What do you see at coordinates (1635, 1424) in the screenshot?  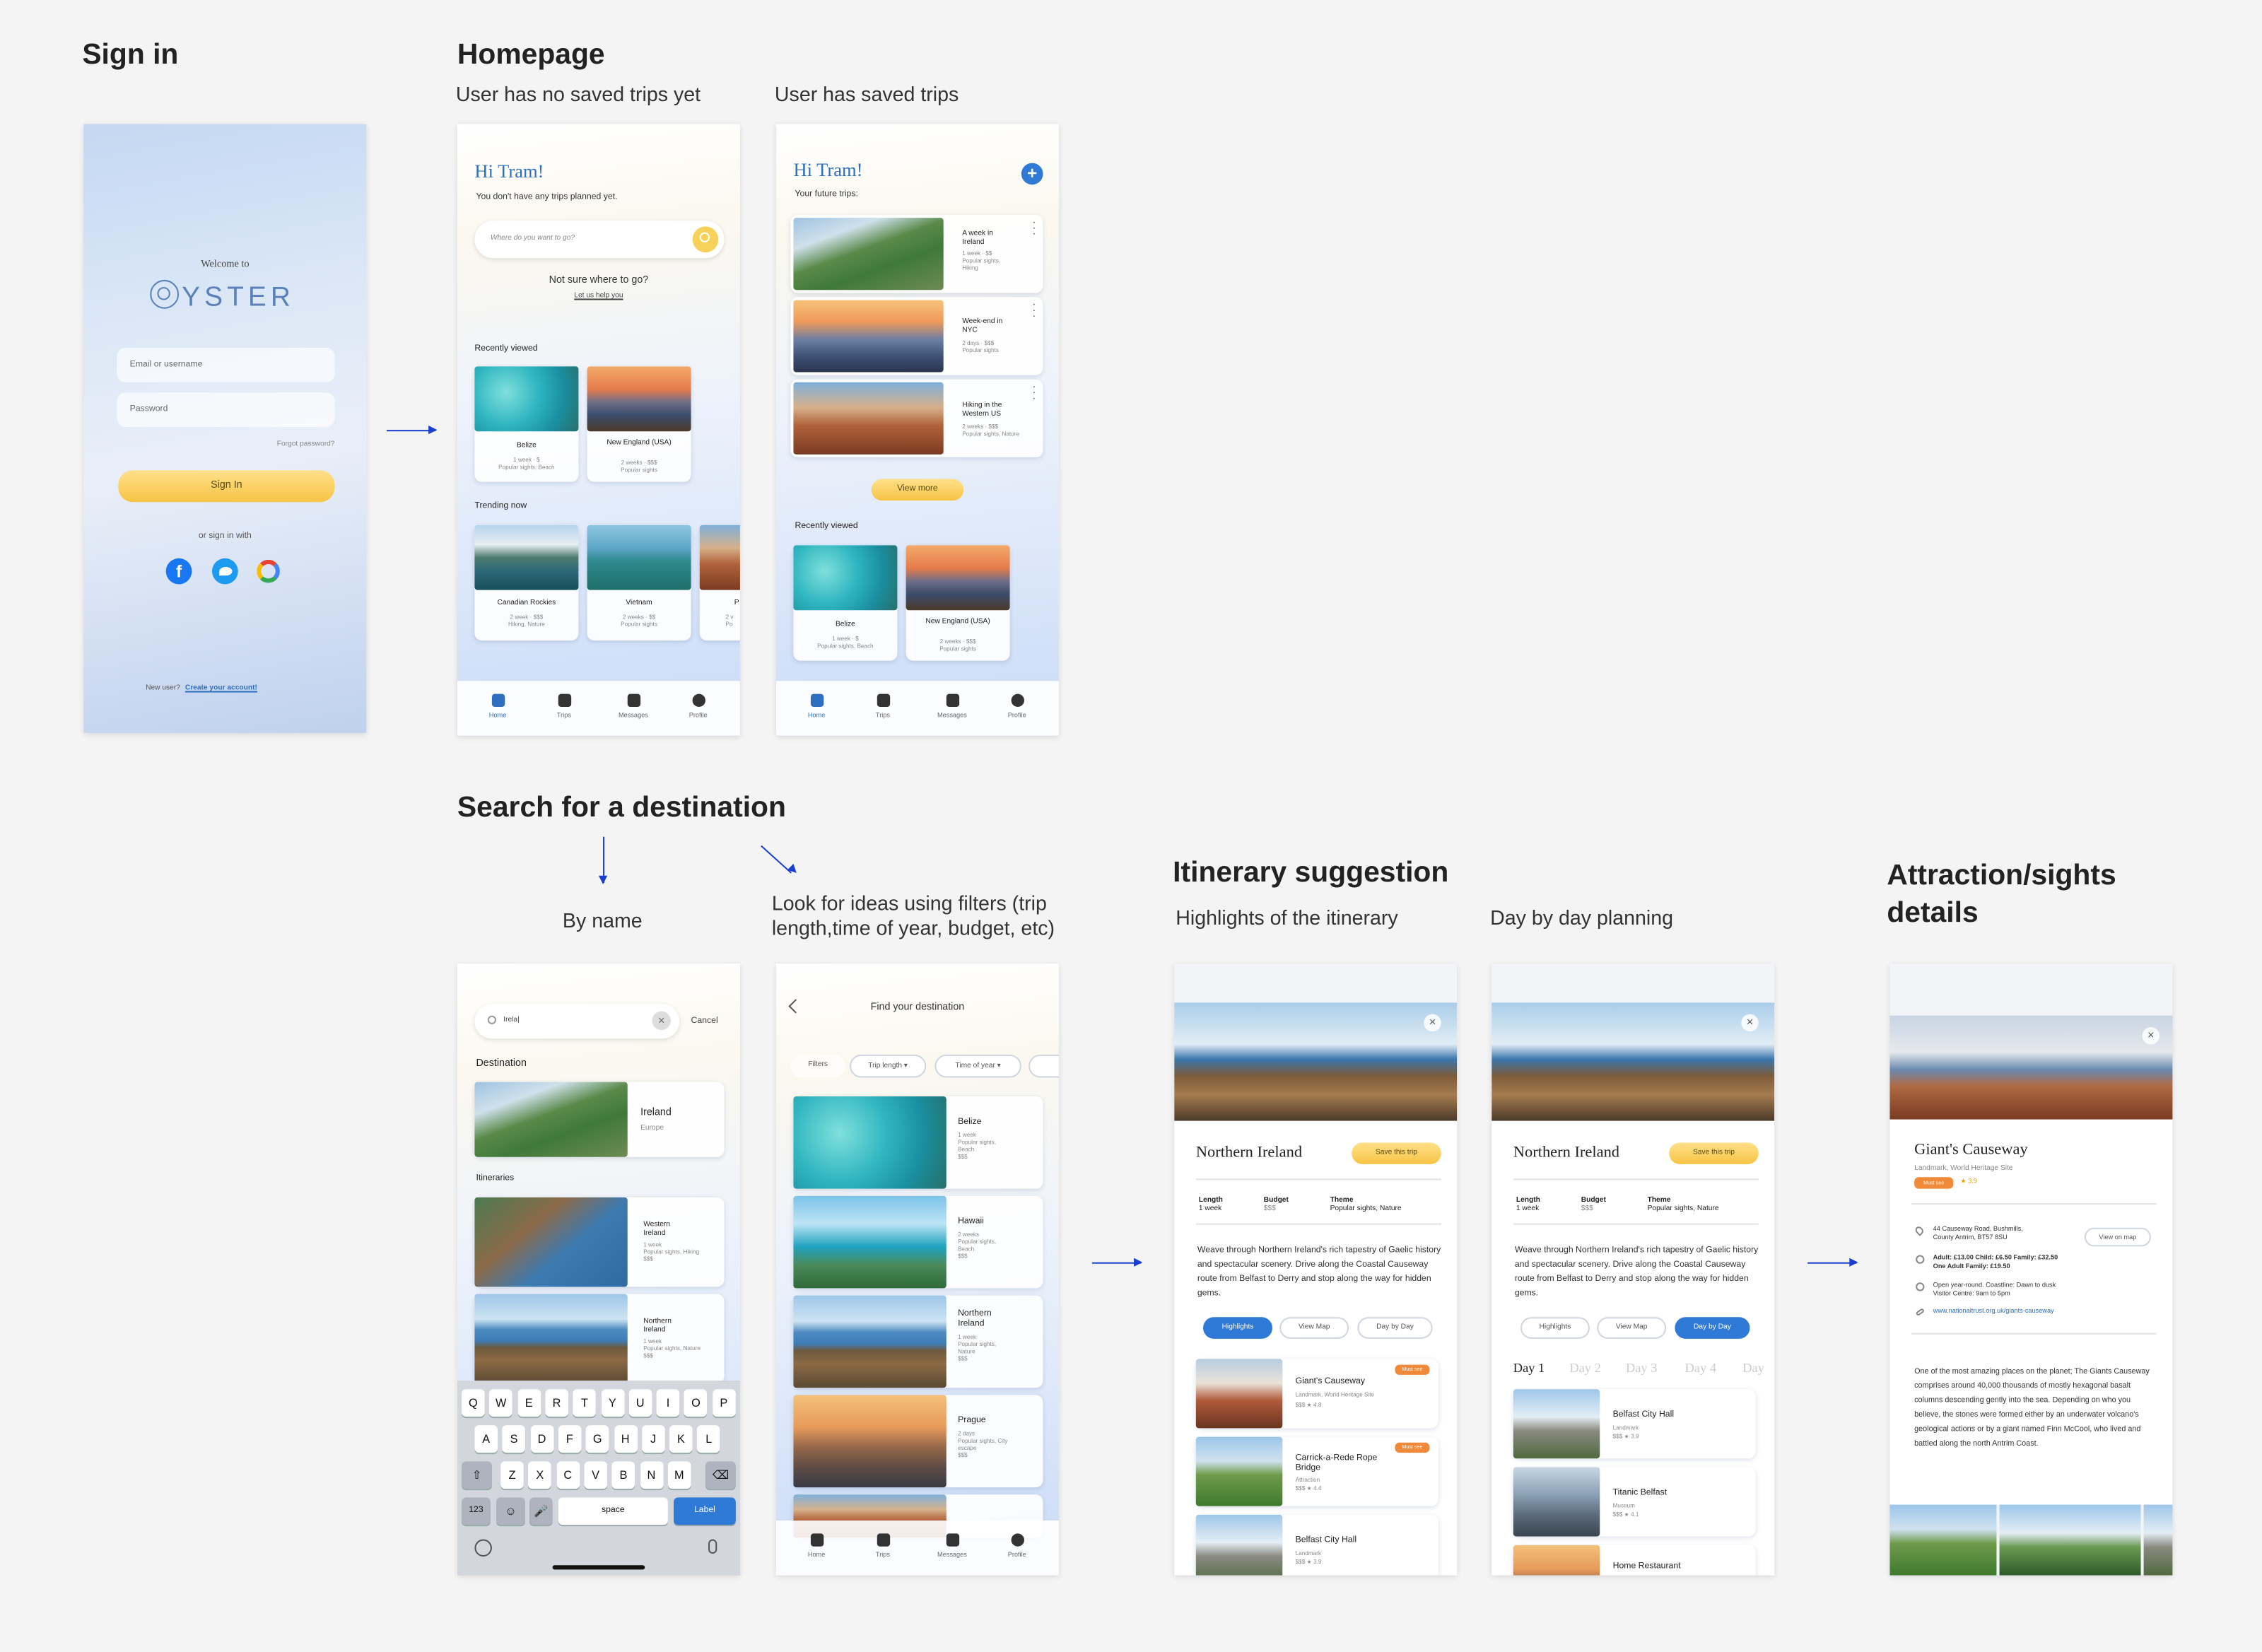 I see `day-item: Belfast City Hall Landmark $$$ ★ 3.9` at bounding box center [1635, 1424].